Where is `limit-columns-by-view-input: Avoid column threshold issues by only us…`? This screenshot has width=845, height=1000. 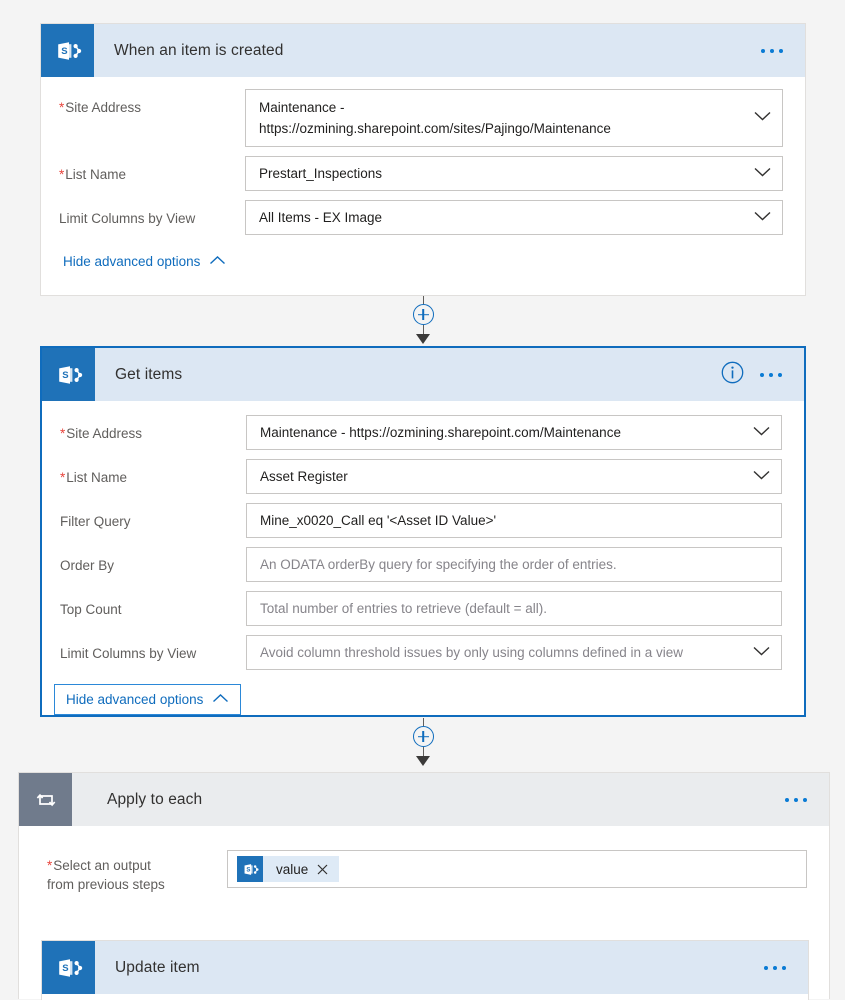 limit-columns-by-view-input: Avoid column threshold issues by only us… is located at coordinates (514, 652).